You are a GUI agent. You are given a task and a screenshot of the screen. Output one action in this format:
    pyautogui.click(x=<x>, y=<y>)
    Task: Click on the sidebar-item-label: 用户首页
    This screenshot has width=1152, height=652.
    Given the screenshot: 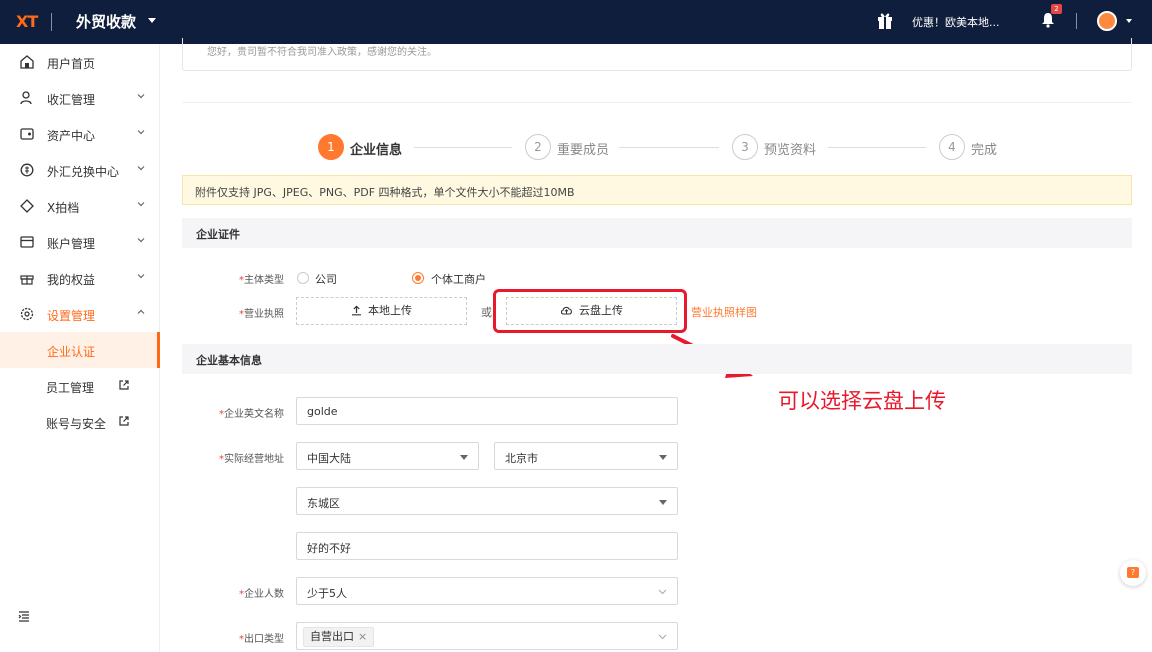 What is the action you would take?
    pyautogui.click(x=71, y=64)
    